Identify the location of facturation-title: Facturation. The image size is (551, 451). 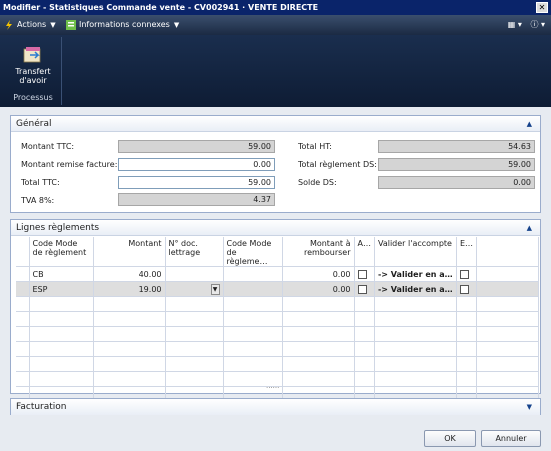
(41, 407).